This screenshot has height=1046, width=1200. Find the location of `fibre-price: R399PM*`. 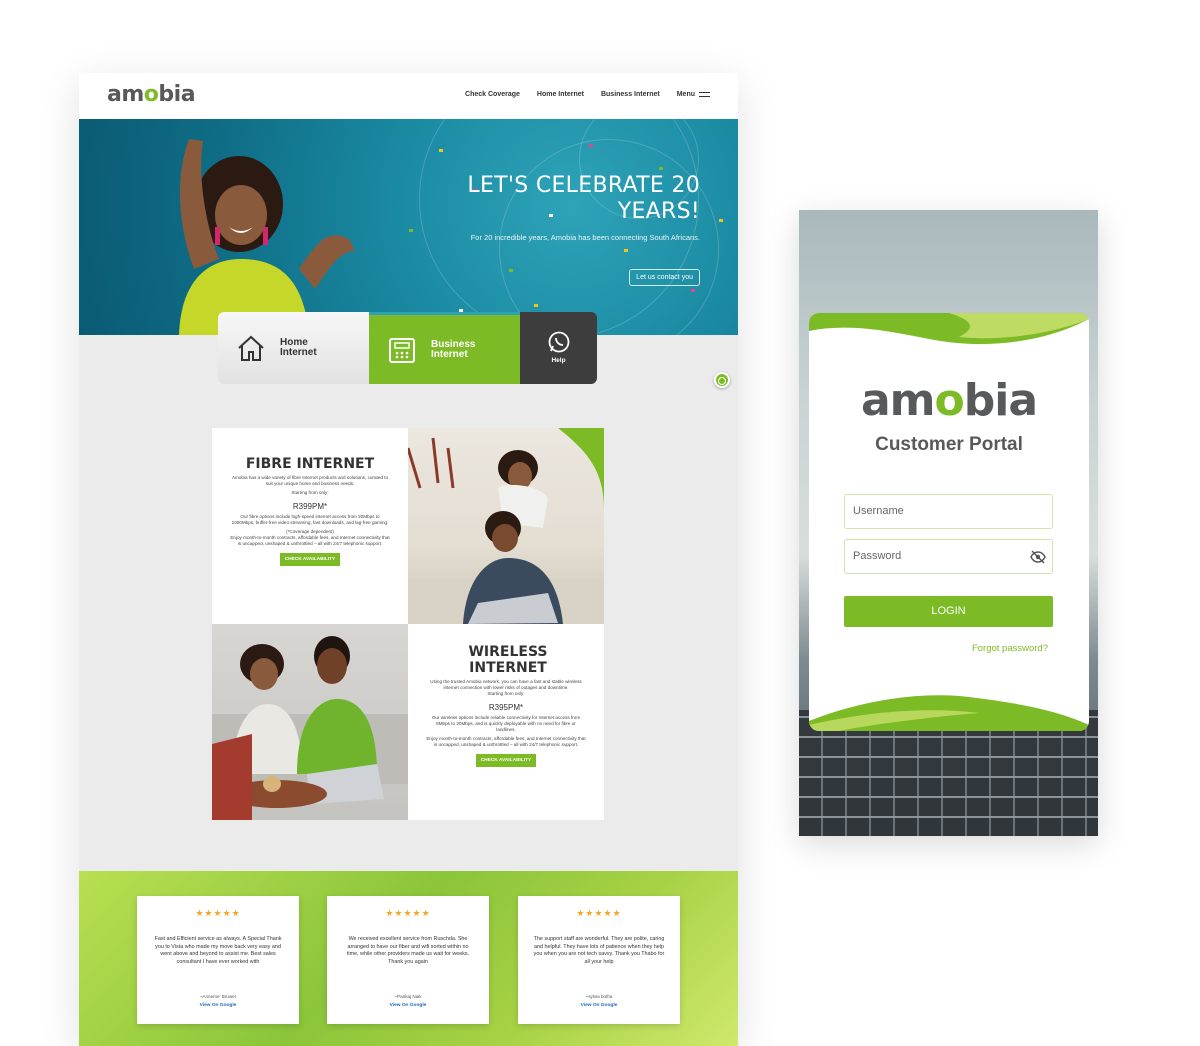

fibre-price: R399PM* is located at coordinates (310, 506).